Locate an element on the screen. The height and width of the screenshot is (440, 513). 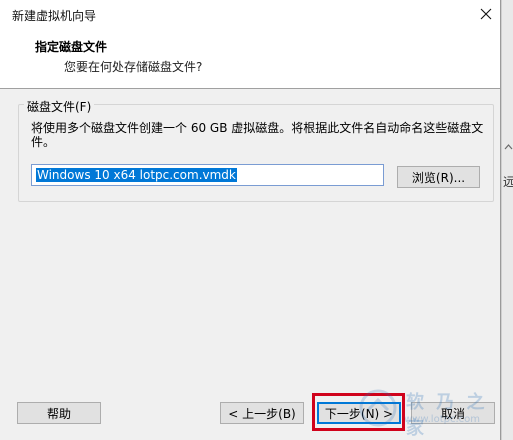
disk-file-name-input: Windows 10 x64 lotpc.com.vmdk is located at coordinates (207, 175).